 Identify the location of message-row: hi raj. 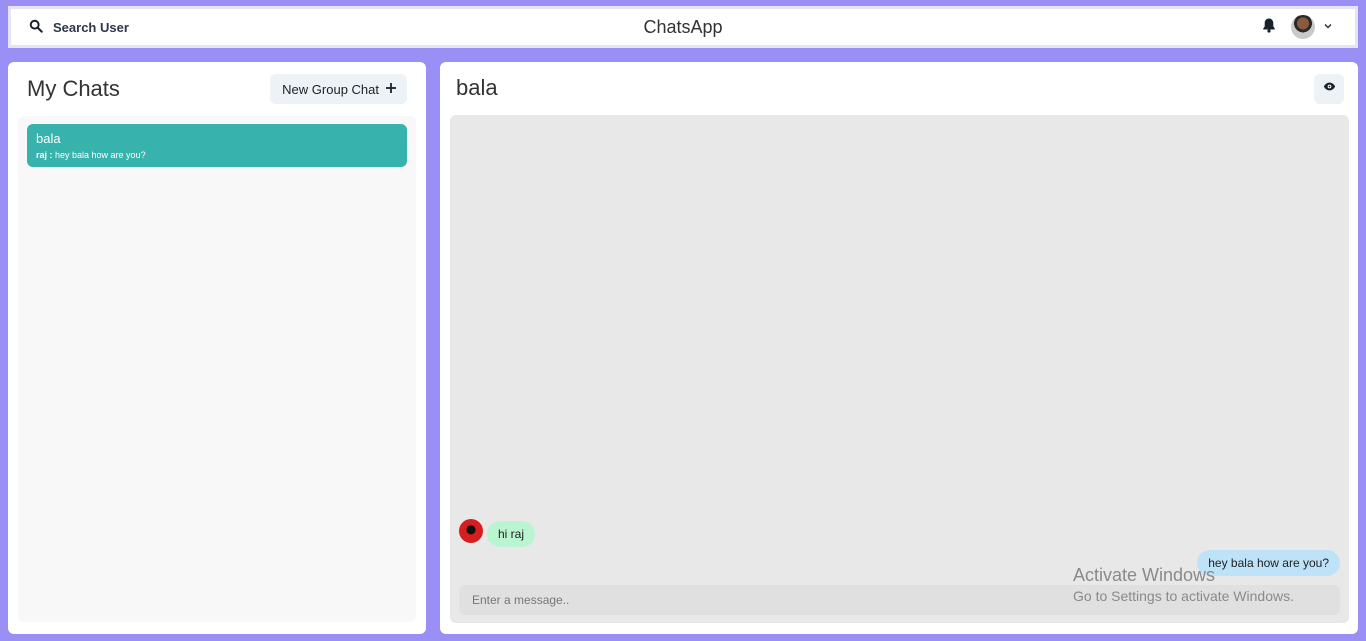
(497, 531).